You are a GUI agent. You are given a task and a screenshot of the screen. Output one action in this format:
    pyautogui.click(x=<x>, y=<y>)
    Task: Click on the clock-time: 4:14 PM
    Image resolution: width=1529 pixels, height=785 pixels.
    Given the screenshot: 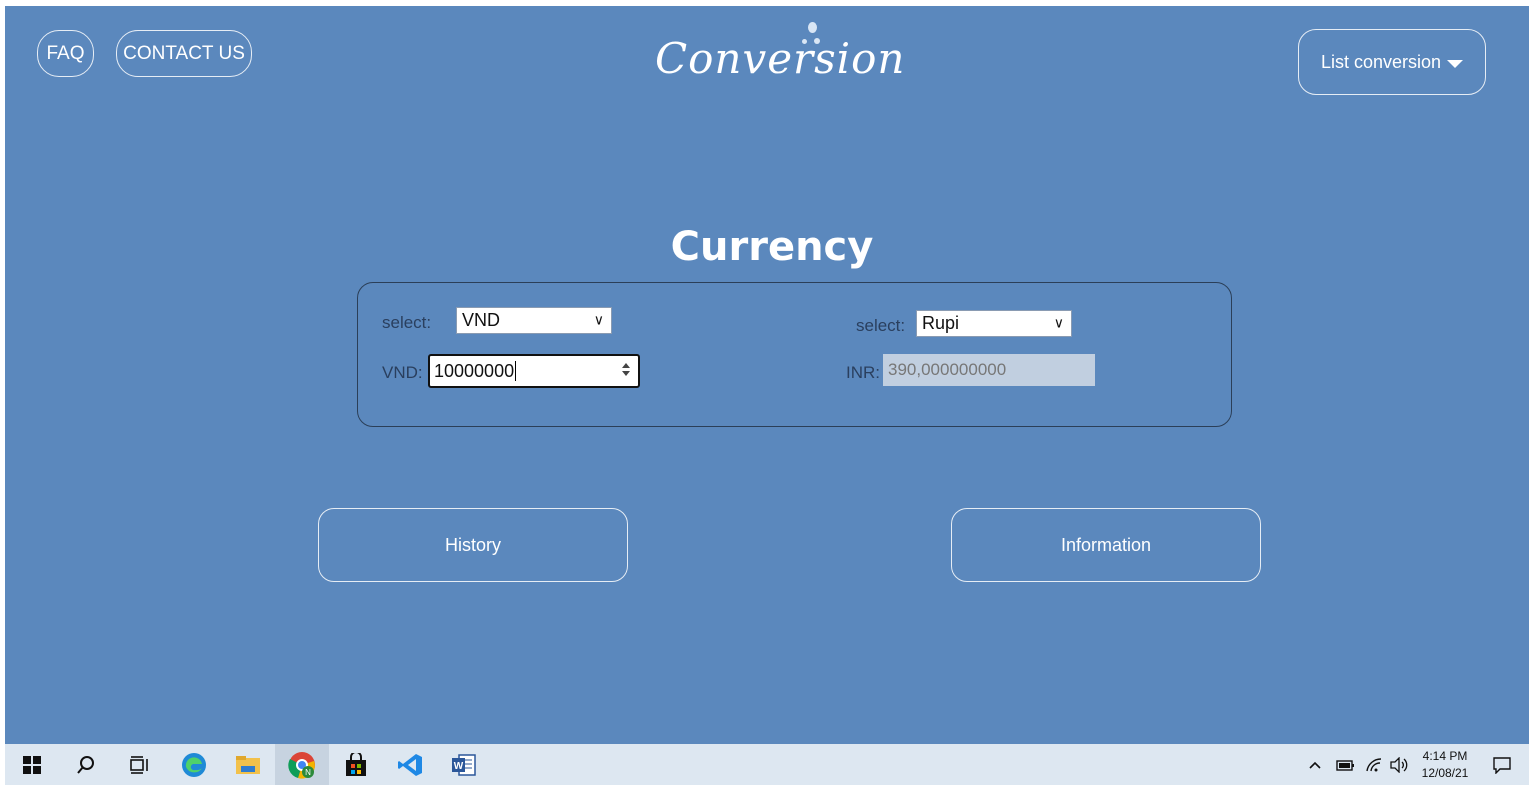 What is the action you would take?
    pyautogui.click(x=1445, y=756)
    